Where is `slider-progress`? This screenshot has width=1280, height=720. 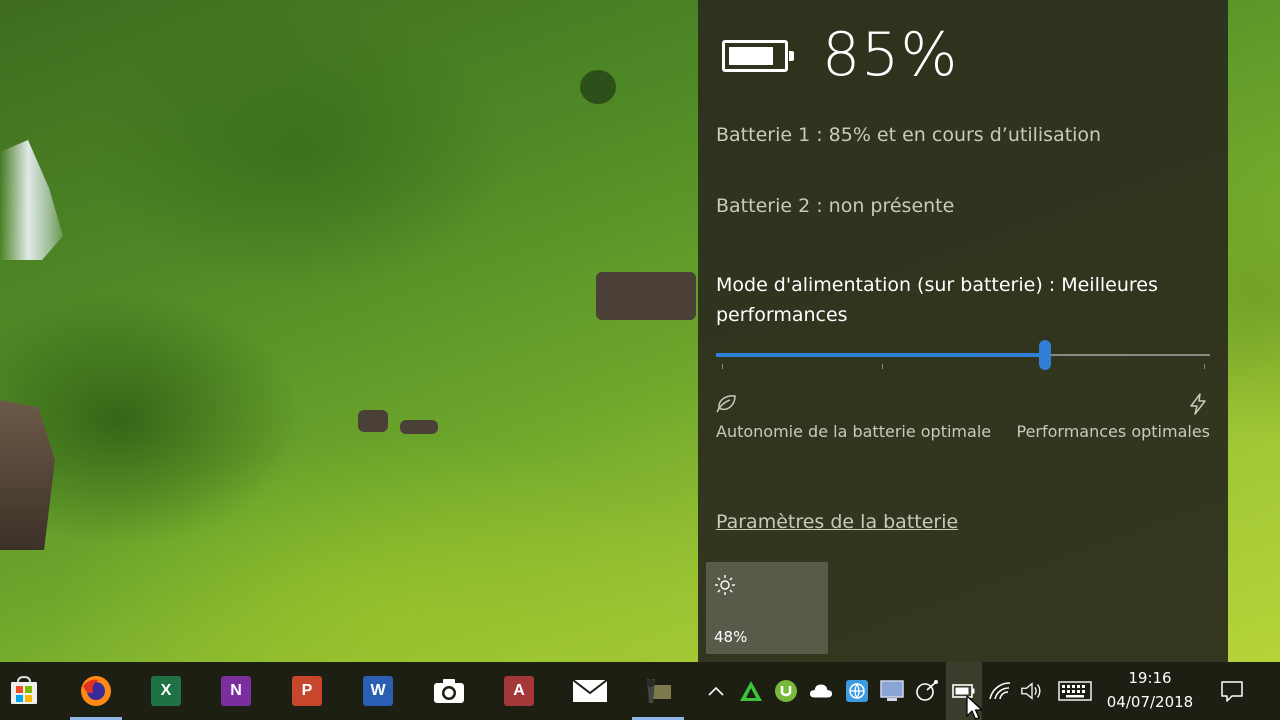 slider-progress is located at coordinates (880, 355).